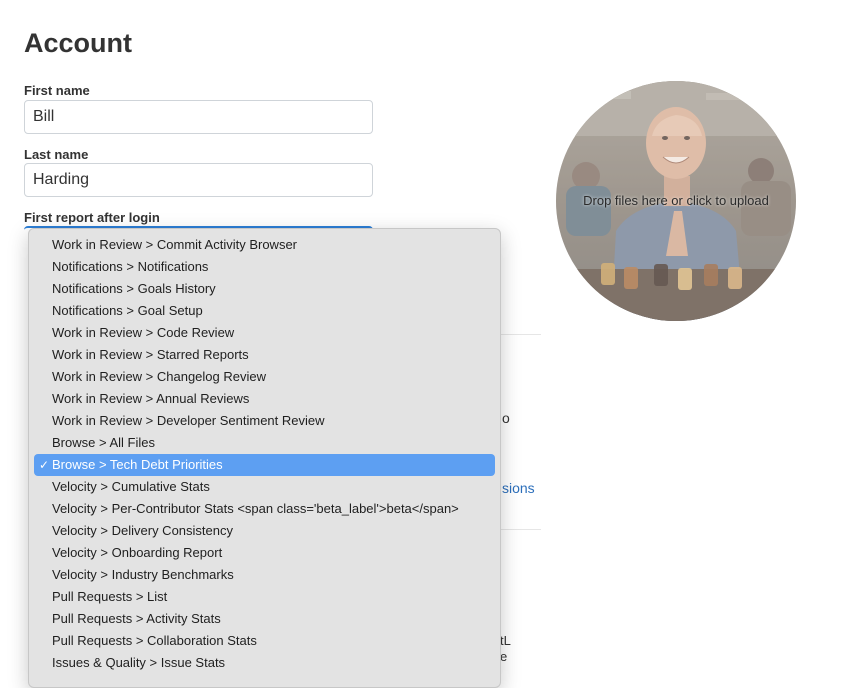  I want to click on dropdown-option-label: Notifications > Notifications, so click(130, 266).